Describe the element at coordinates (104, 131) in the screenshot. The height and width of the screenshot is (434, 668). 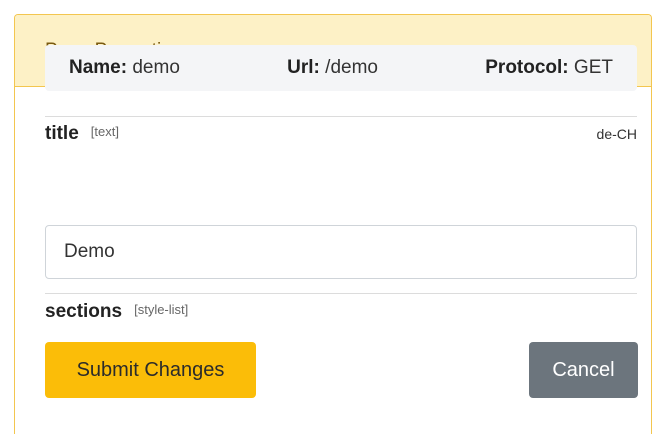
I see `field-title-type: [text]` at that location.